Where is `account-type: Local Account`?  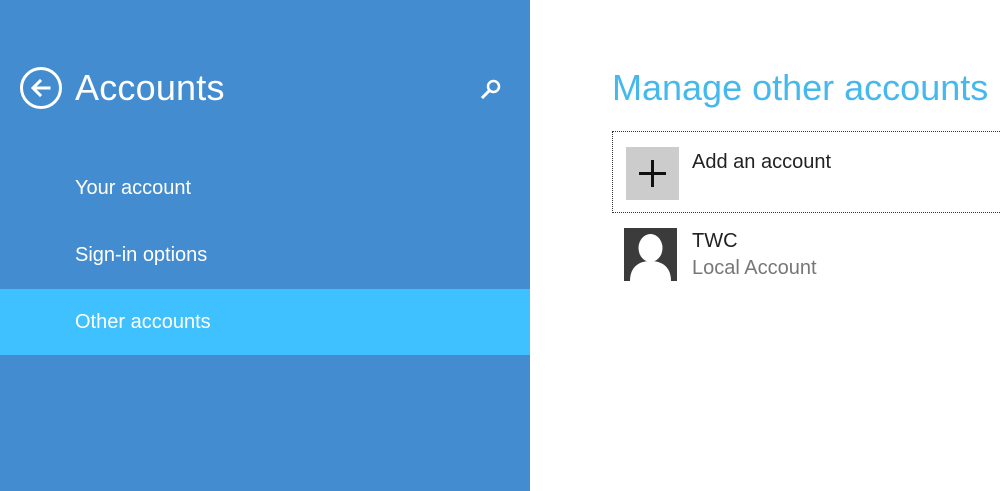
account-type: Local Account is located at coordinates (754, 268).